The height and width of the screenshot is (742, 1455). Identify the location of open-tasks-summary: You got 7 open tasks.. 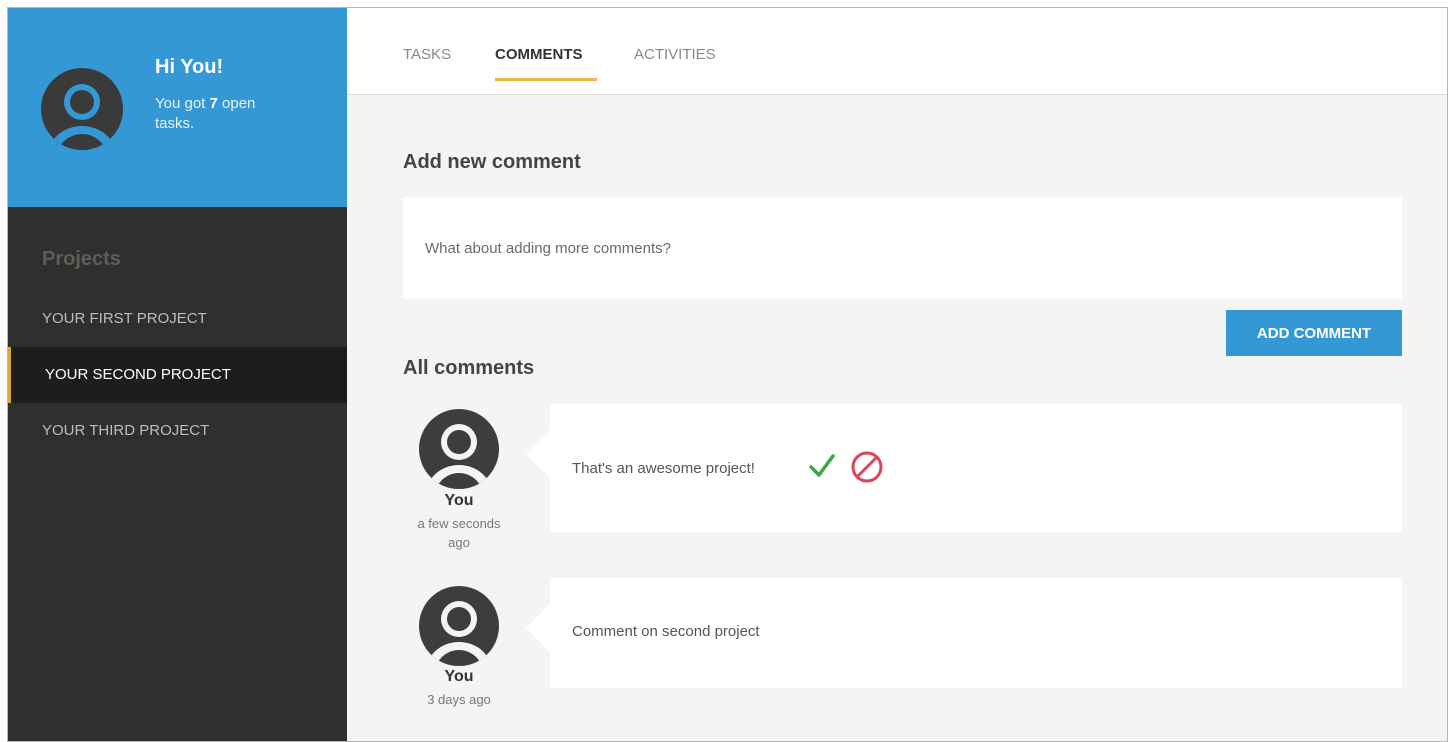
(205, 113).